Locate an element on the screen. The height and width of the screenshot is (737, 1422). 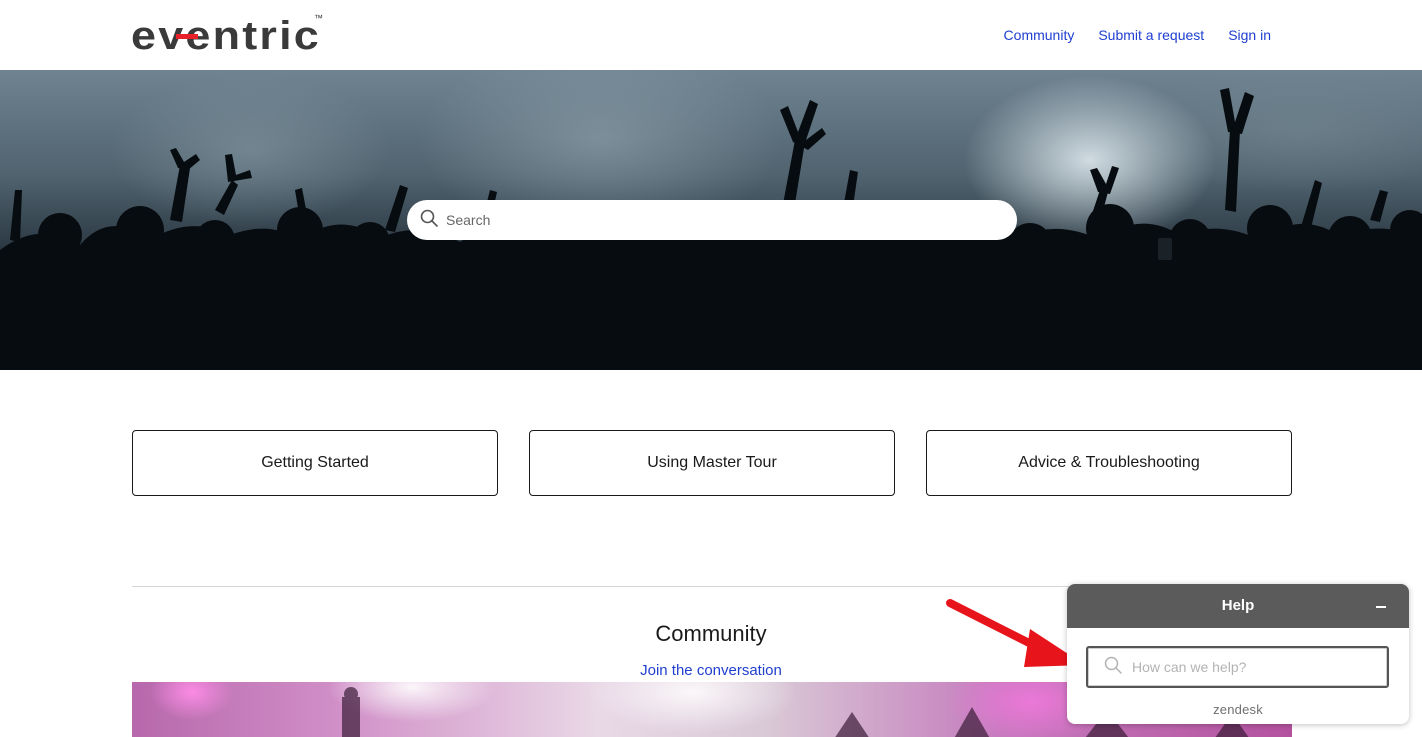
nav-submit-request-link: Submit a request is located at coordinates (1151, 35).